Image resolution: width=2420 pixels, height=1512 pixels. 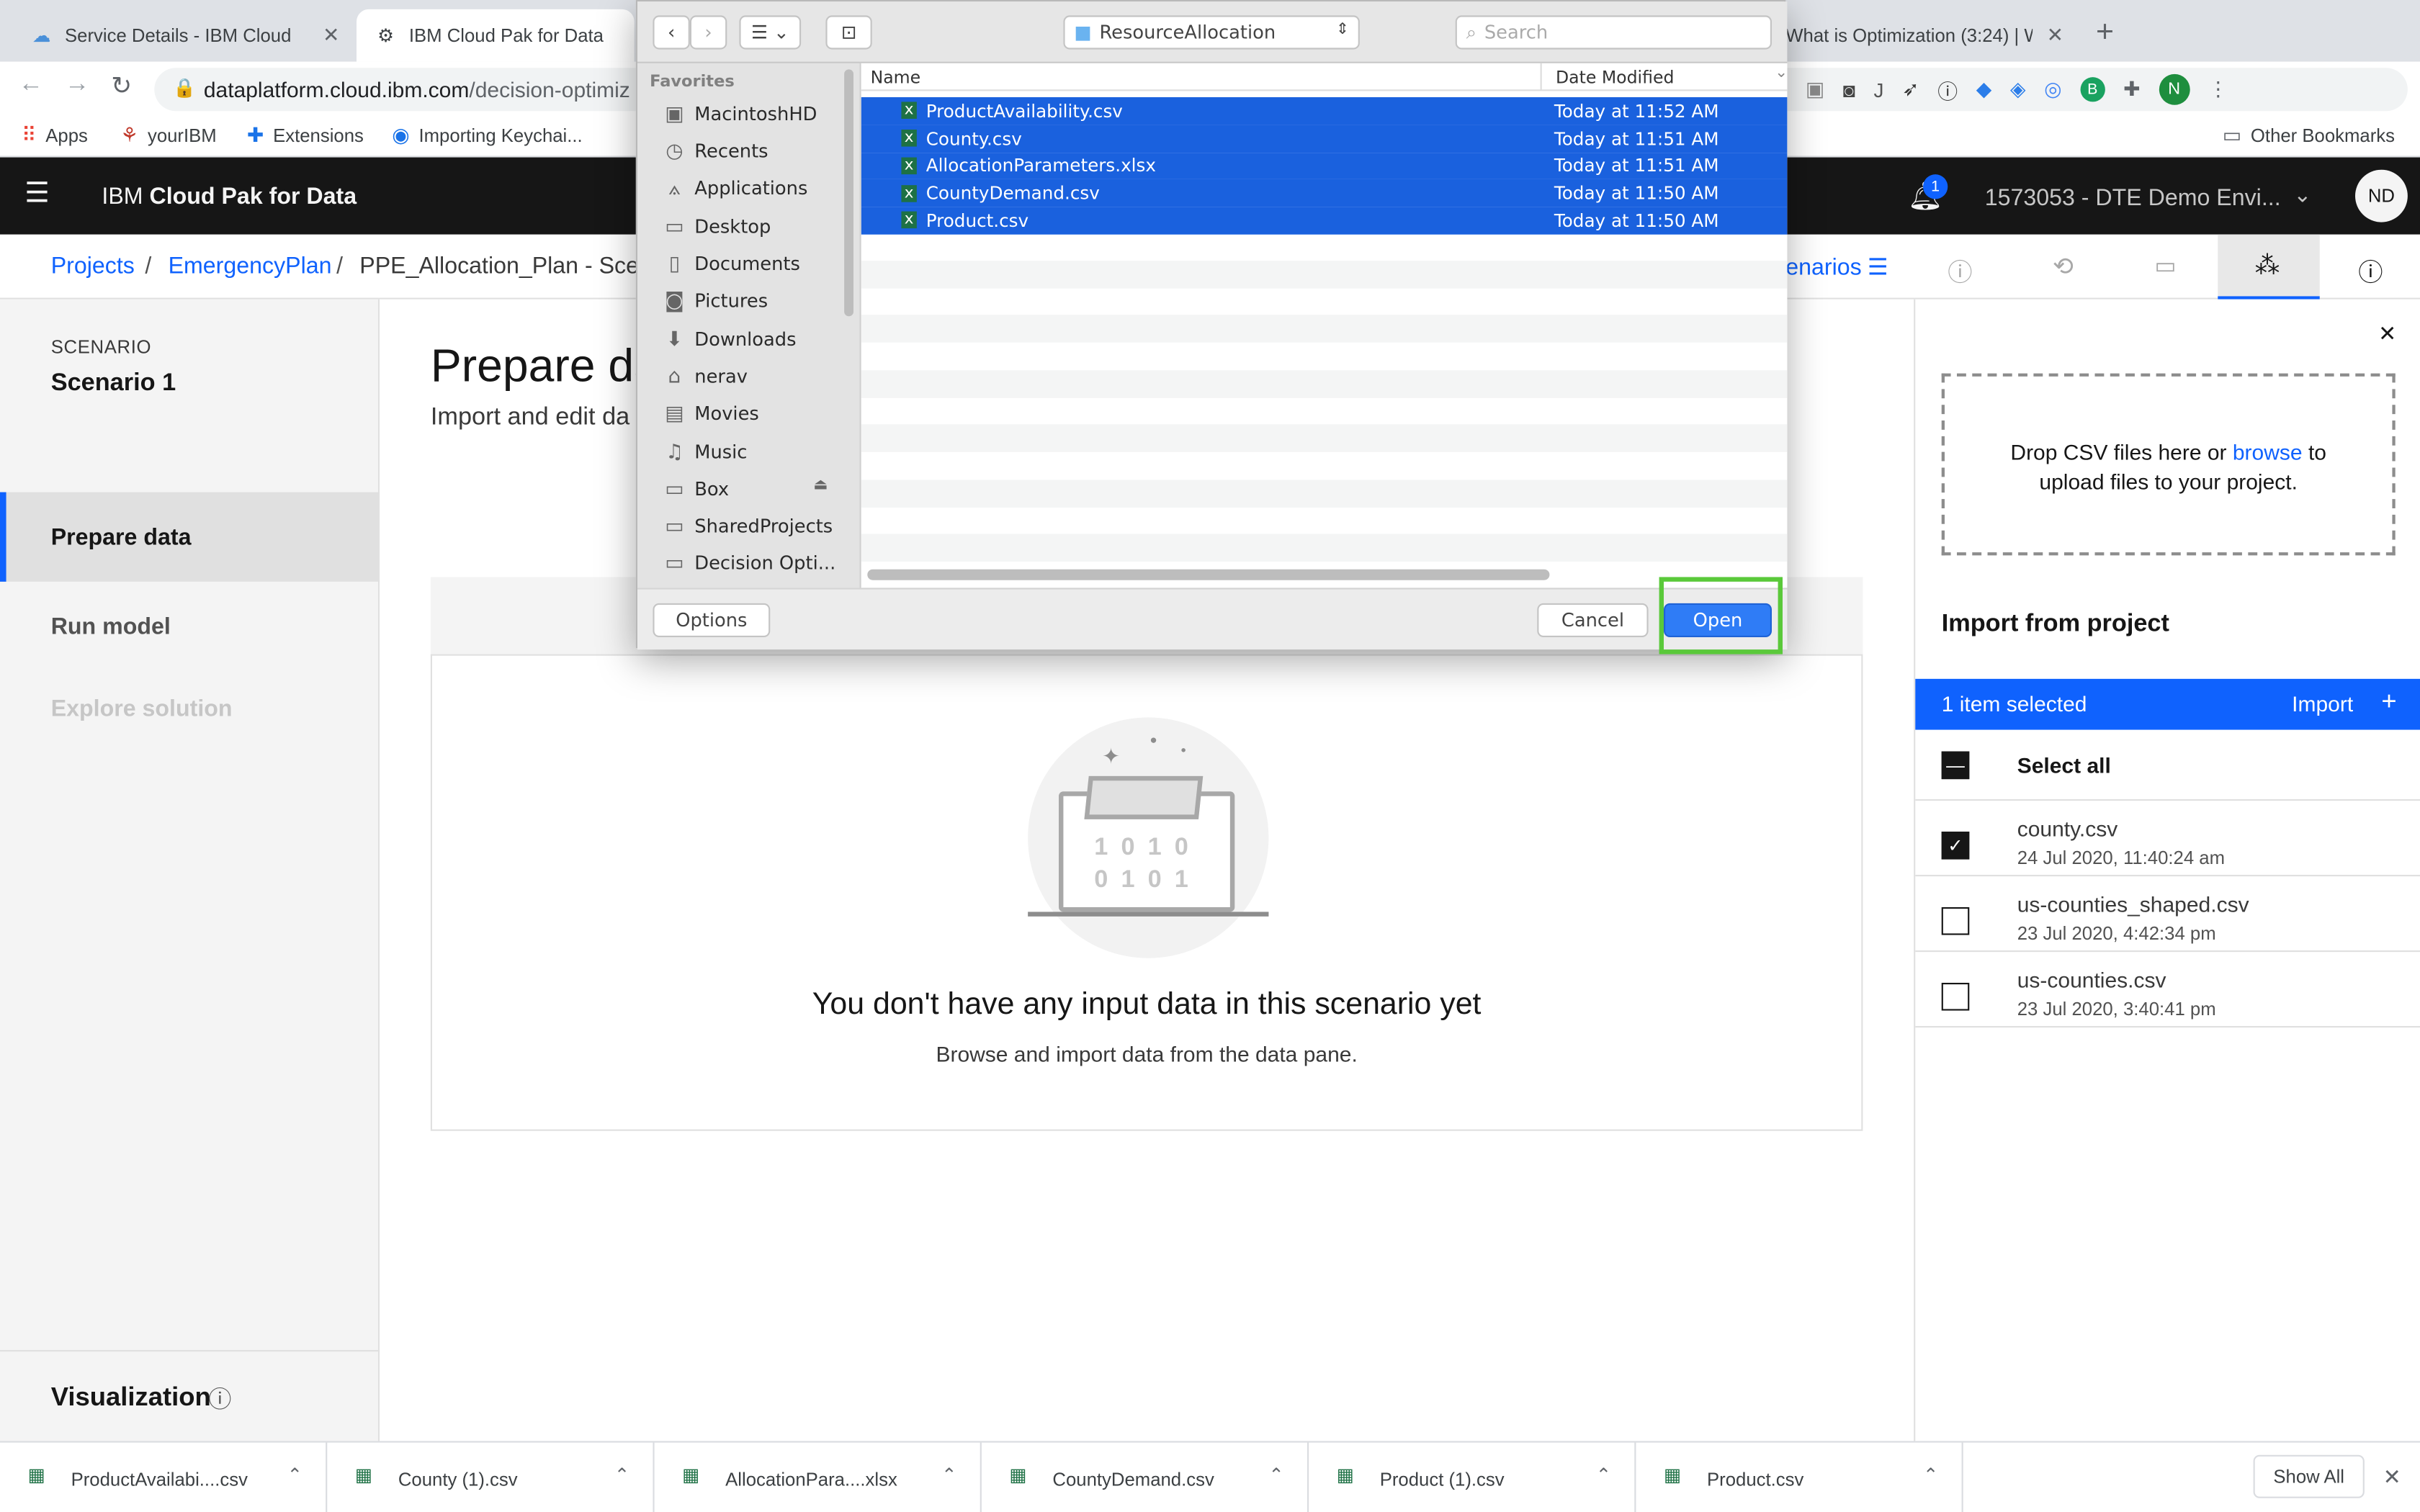 What do you see at coordinates (1324, 193) in the screenshot?
I see `file-row: x CountyDemand.csv Today at 11:50 AM` at bounding box center [1324, 193].